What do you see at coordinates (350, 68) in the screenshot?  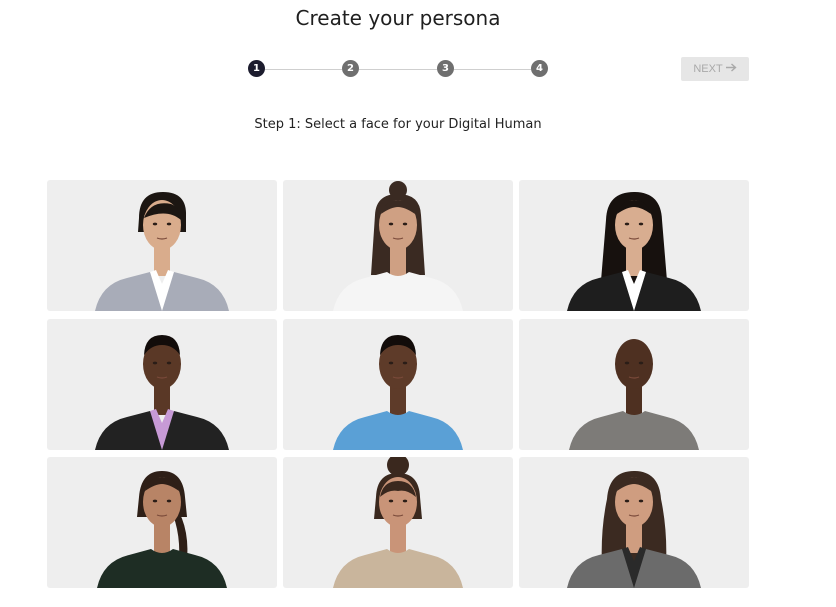 I see `step-2-indicator: 2` at bounding box center [350, 68].